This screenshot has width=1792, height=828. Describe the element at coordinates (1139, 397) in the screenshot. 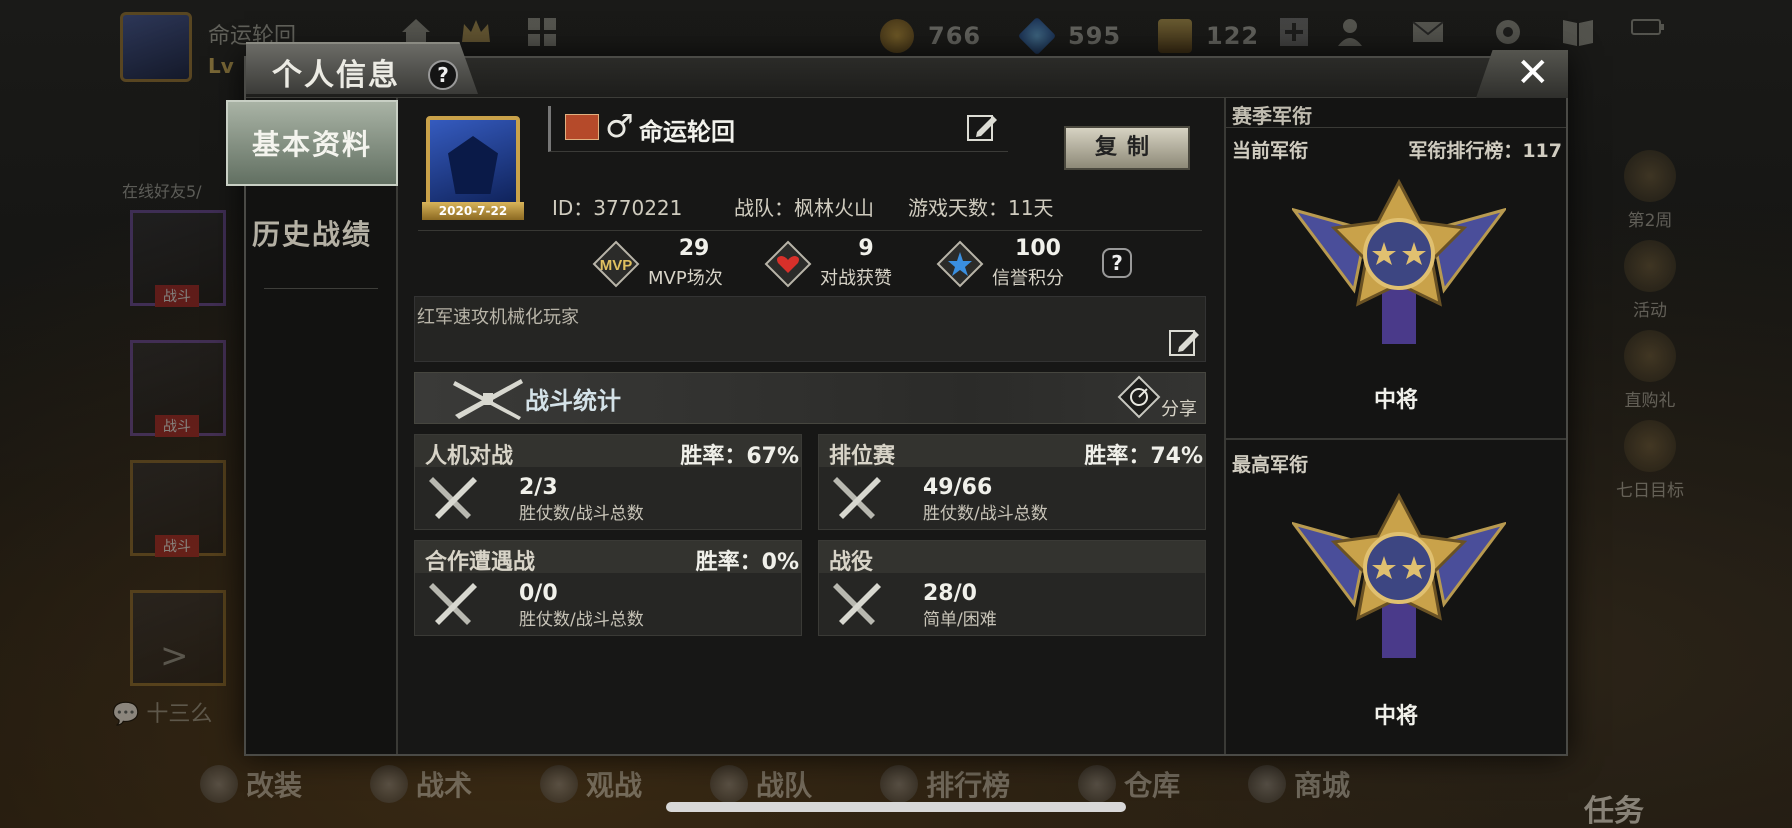

I see `share-icon` at that location.